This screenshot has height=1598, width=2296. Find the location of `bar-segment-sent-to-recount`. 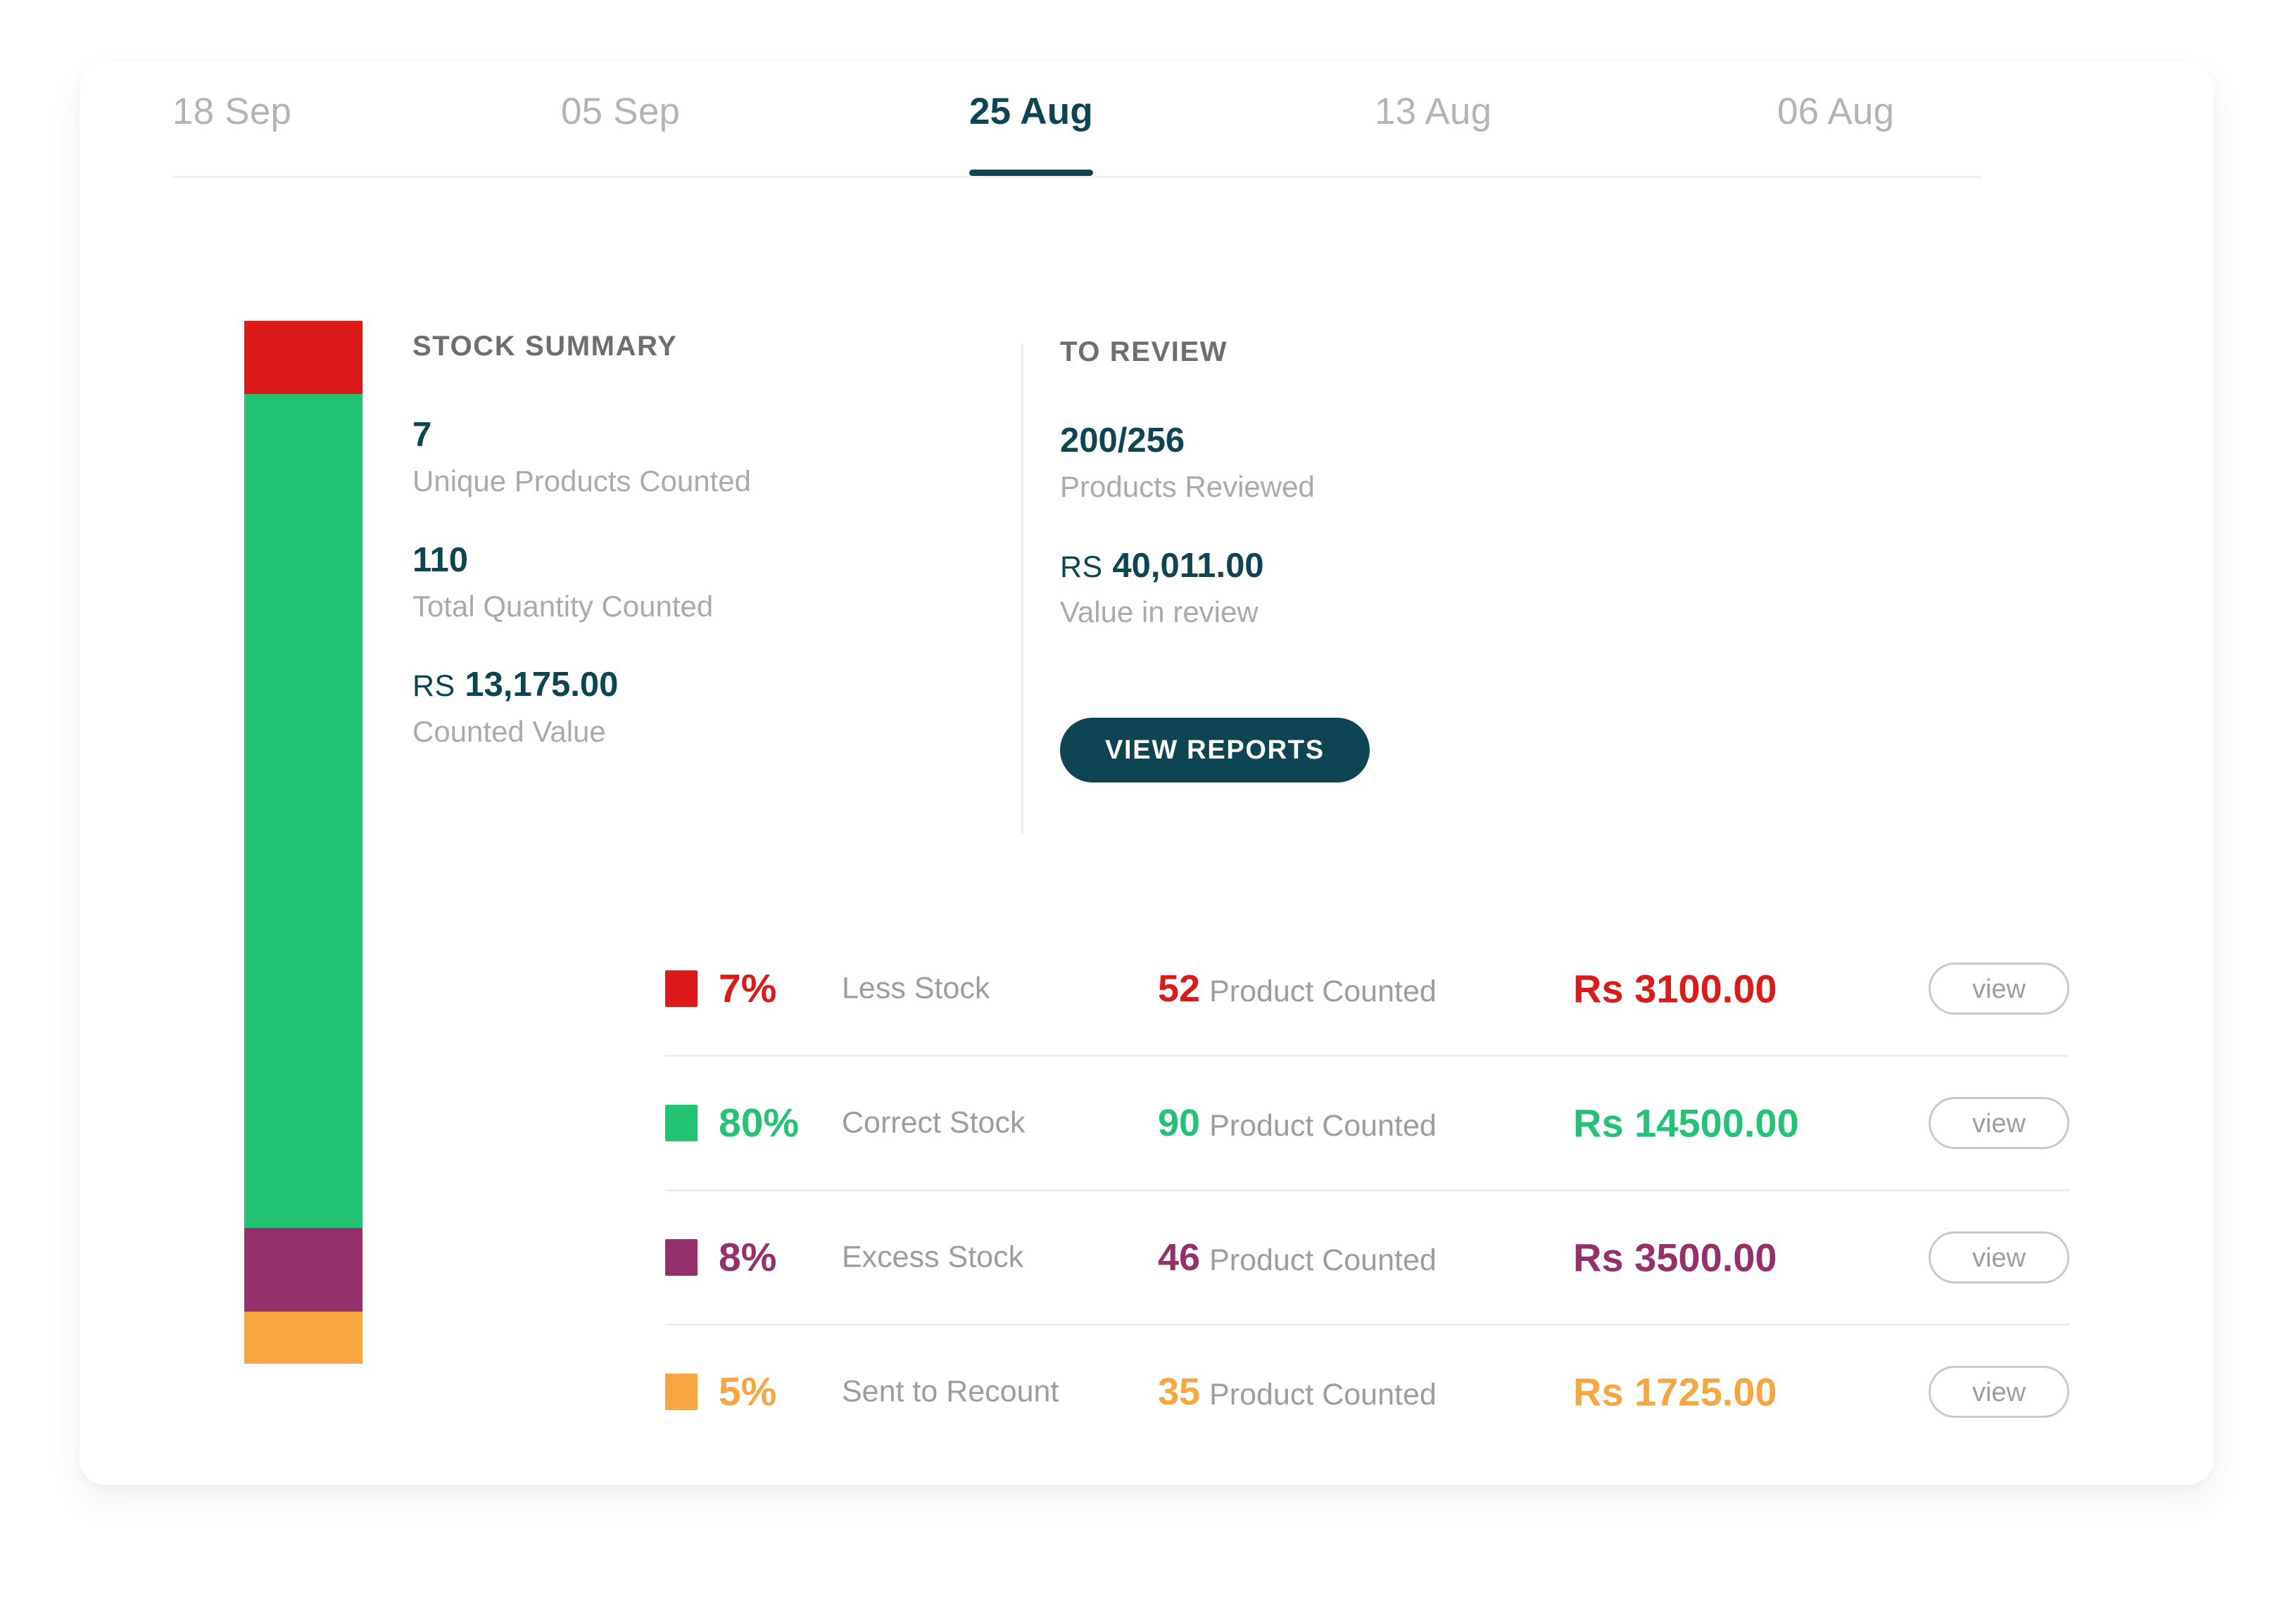

bar-segment-sent-to-recount is located at coordinates (303, 1337).